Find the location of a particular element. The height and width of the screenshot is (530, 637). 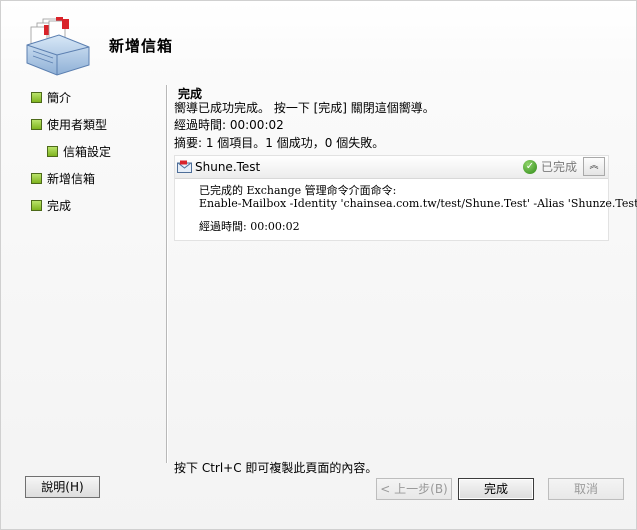

collapse-button: ︽ is located at coordinates (594, 166).